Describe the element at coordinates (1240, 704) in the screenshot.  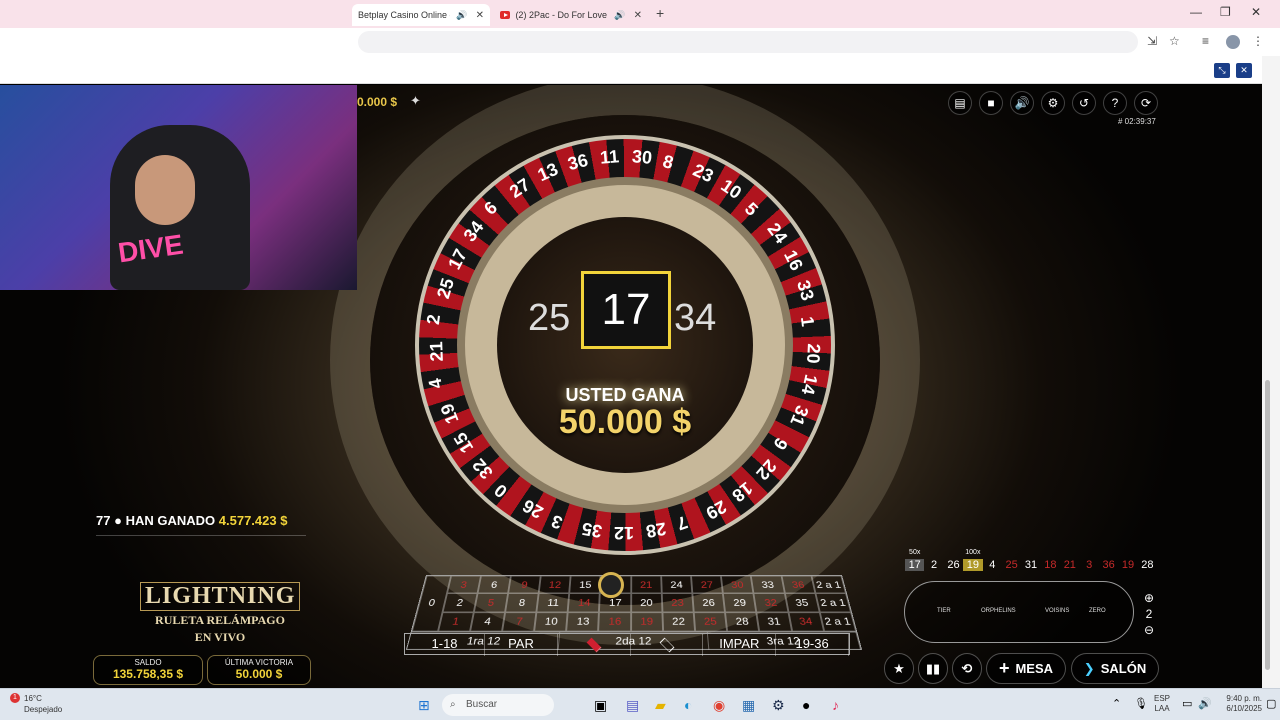
I see `clock: 9:40 p. m. 6/10/2025` at that location.